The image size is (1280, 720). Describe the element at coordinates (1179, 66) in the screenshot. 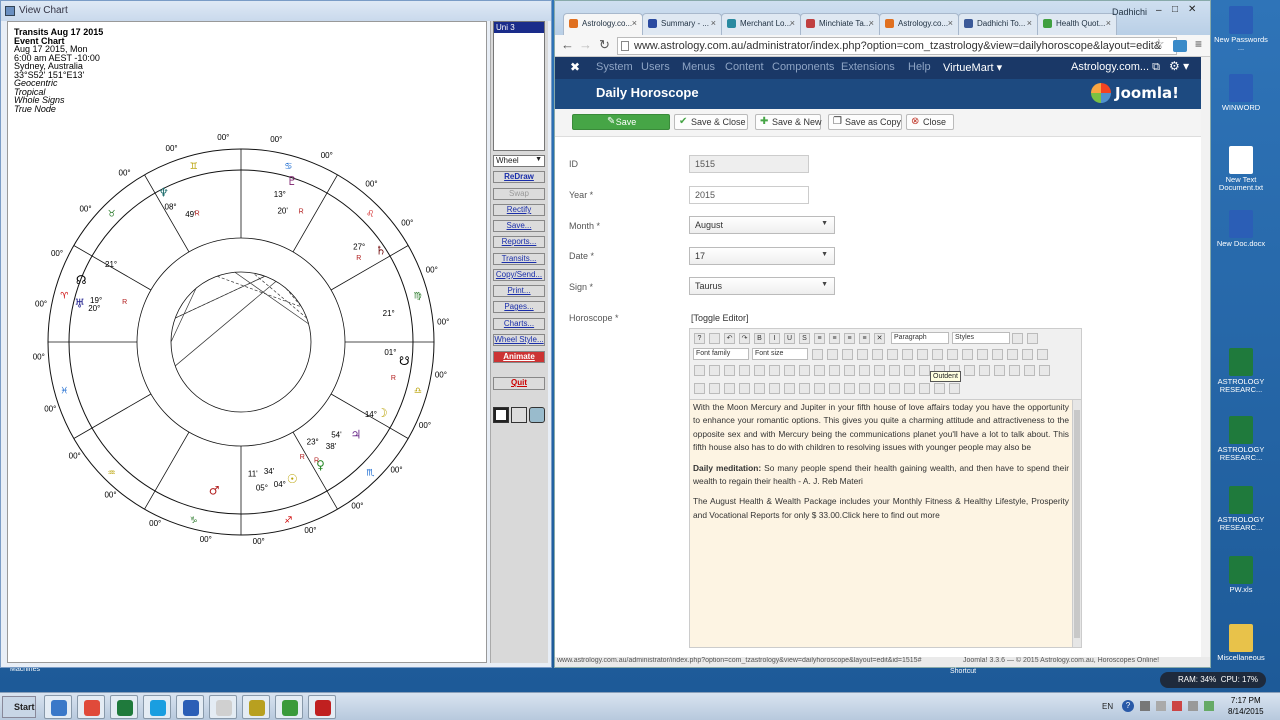

I see `gear-icon: ⚙ ▾` at that location.